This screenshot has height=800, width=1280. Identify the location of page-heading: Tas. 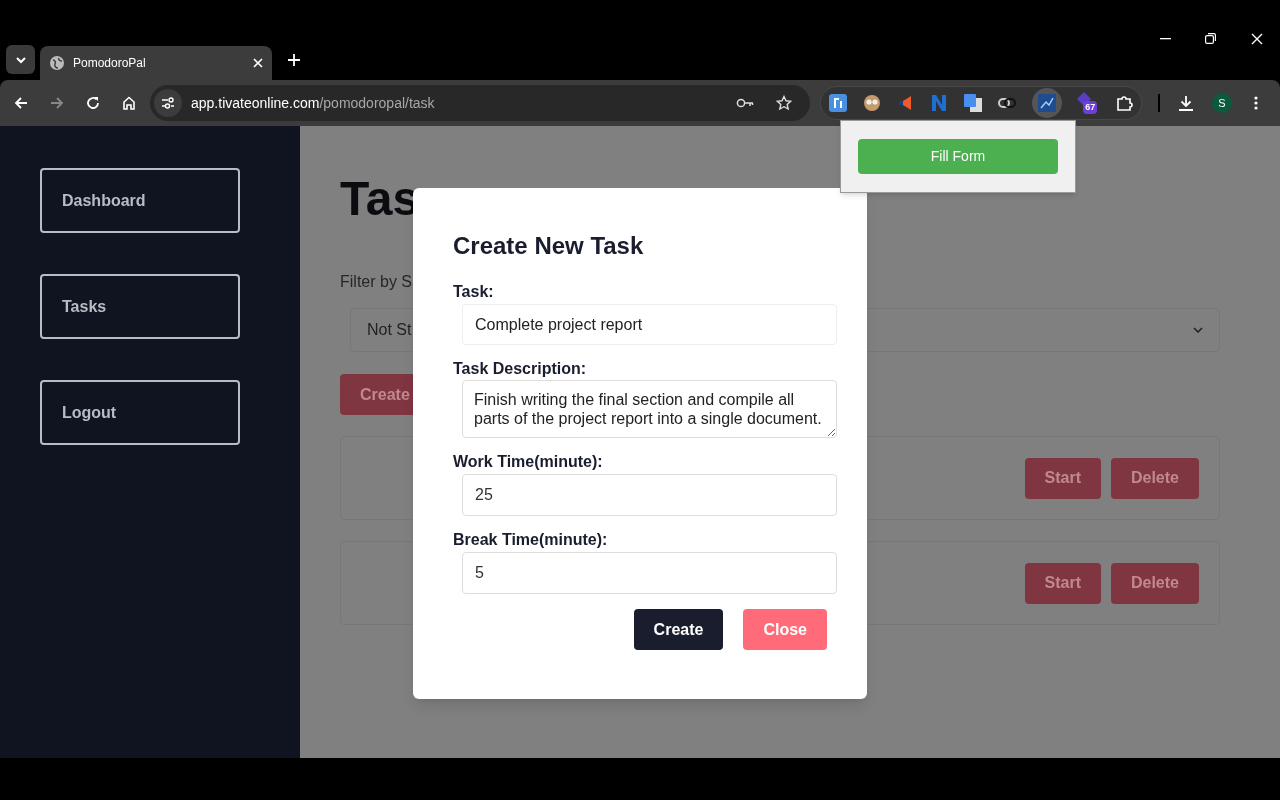
(380, 199).